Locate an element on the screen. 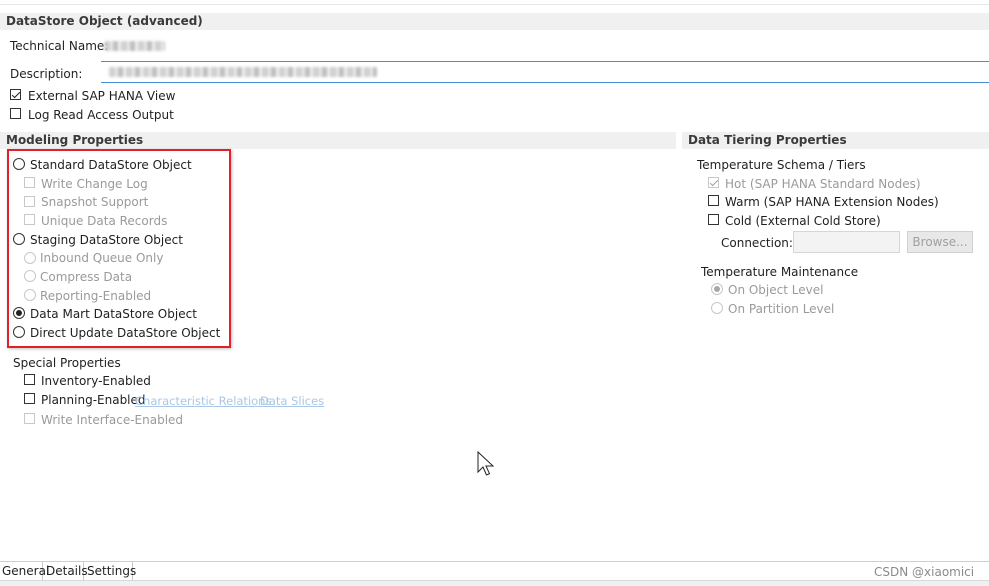 Image resolution: width=989 pixels, height=586 pixels. standard-dso-radio is located at coordinates (19, 164).